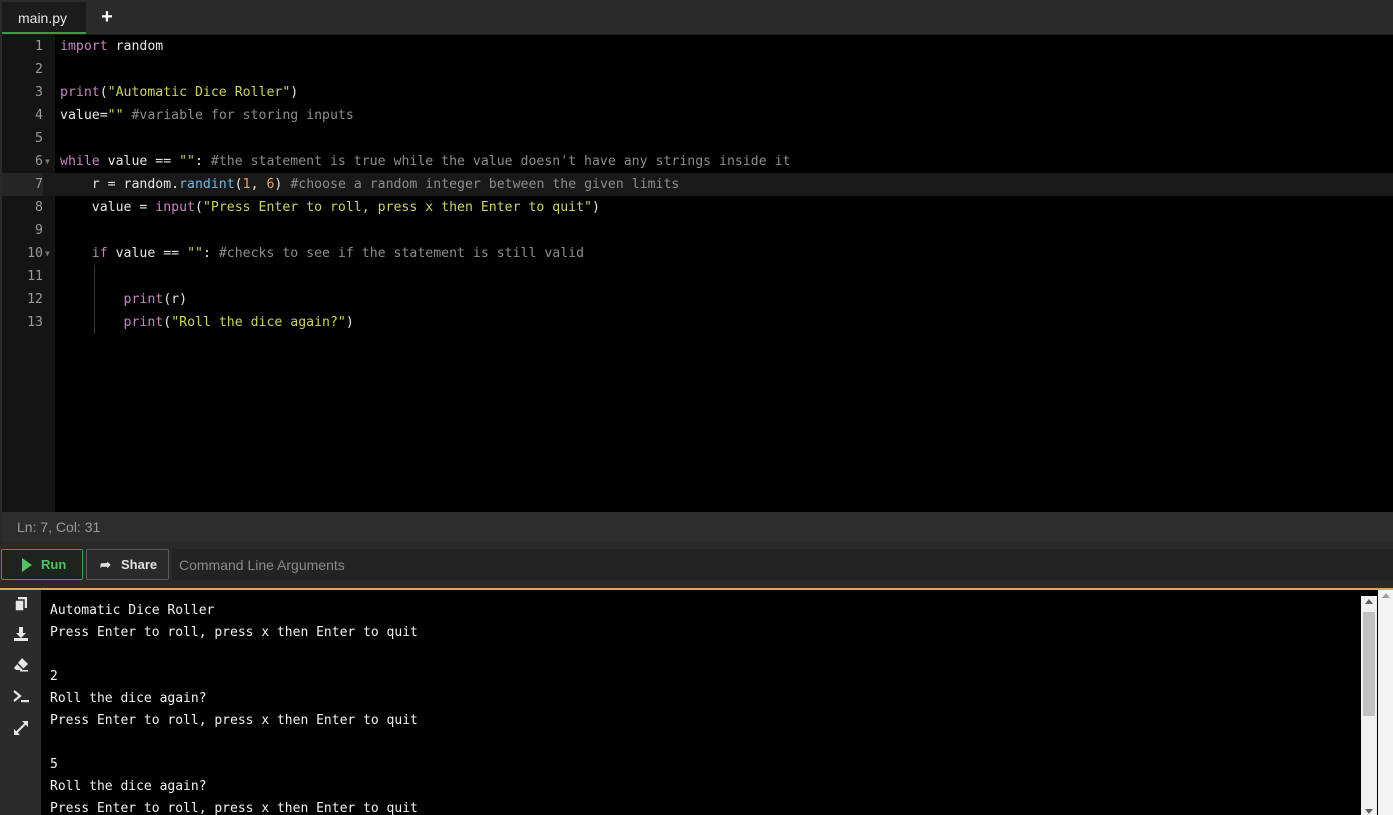 The width and height of the screenshot is (1393, 815). What do you see at coordinates (697, 138) in the screenshot?
I see `code-line: 5` at bounding box center [697, 138].